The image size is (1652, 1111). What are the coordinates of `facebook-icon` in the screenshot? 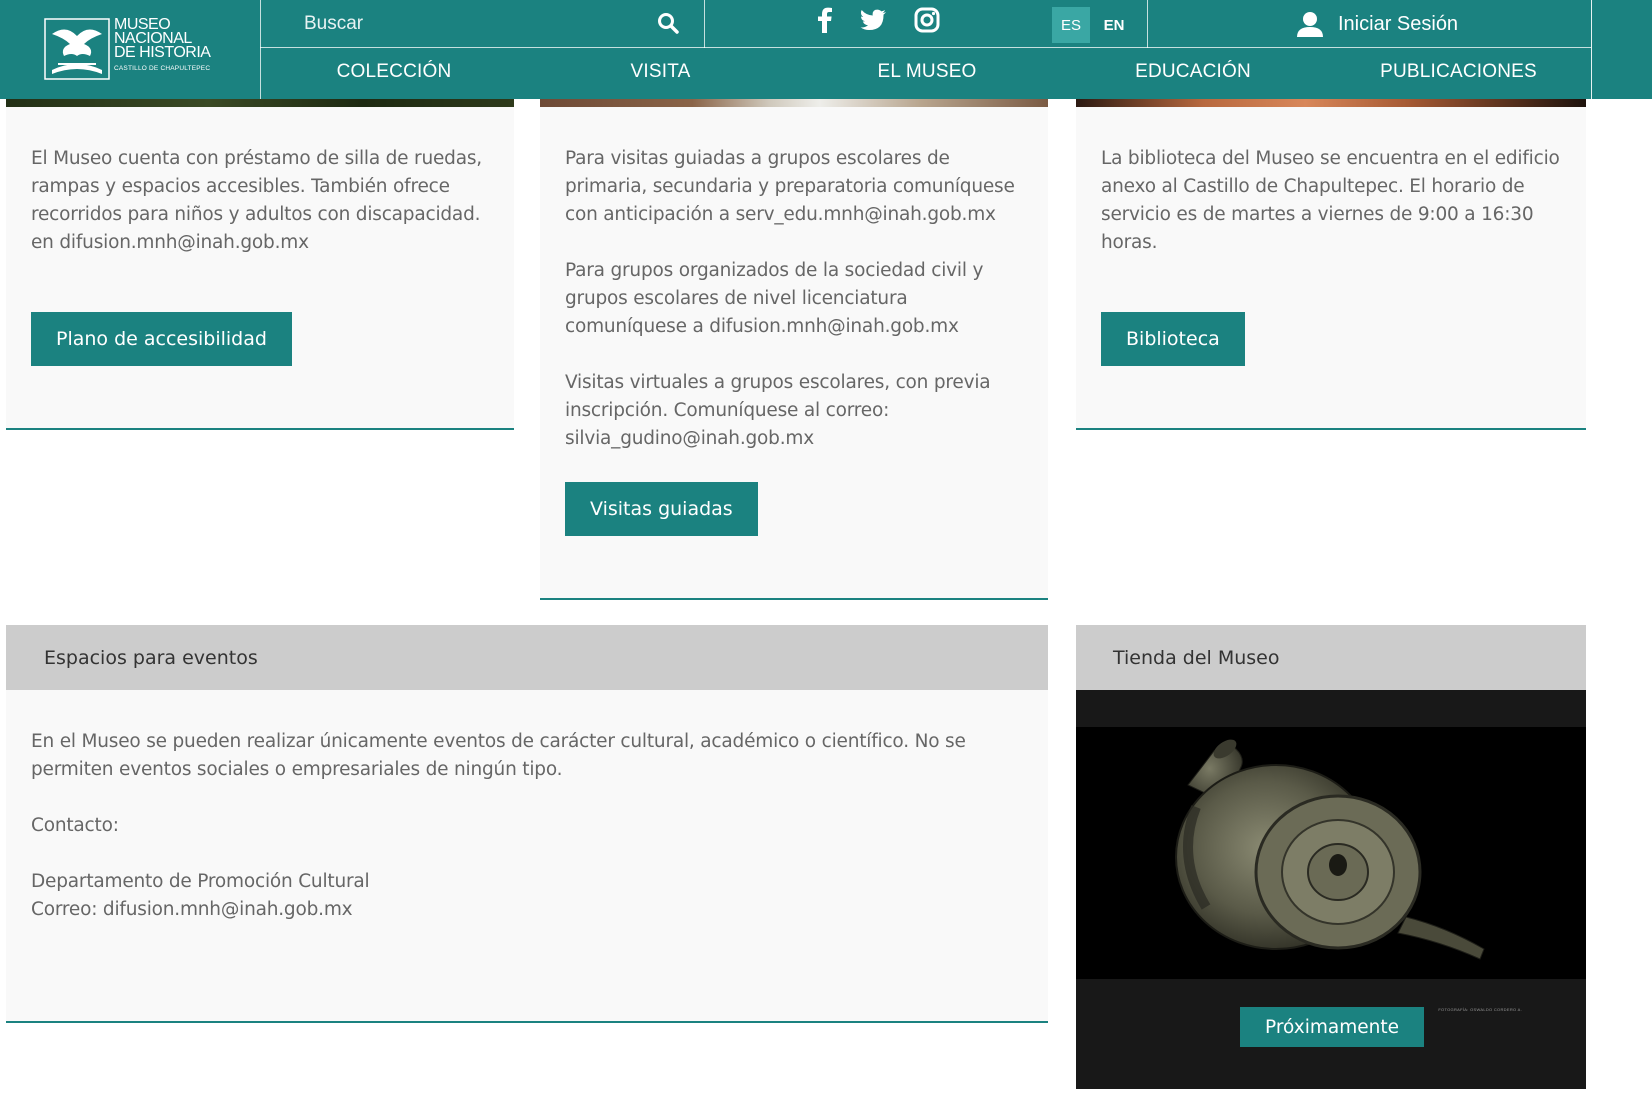 It's located at (825, 20).